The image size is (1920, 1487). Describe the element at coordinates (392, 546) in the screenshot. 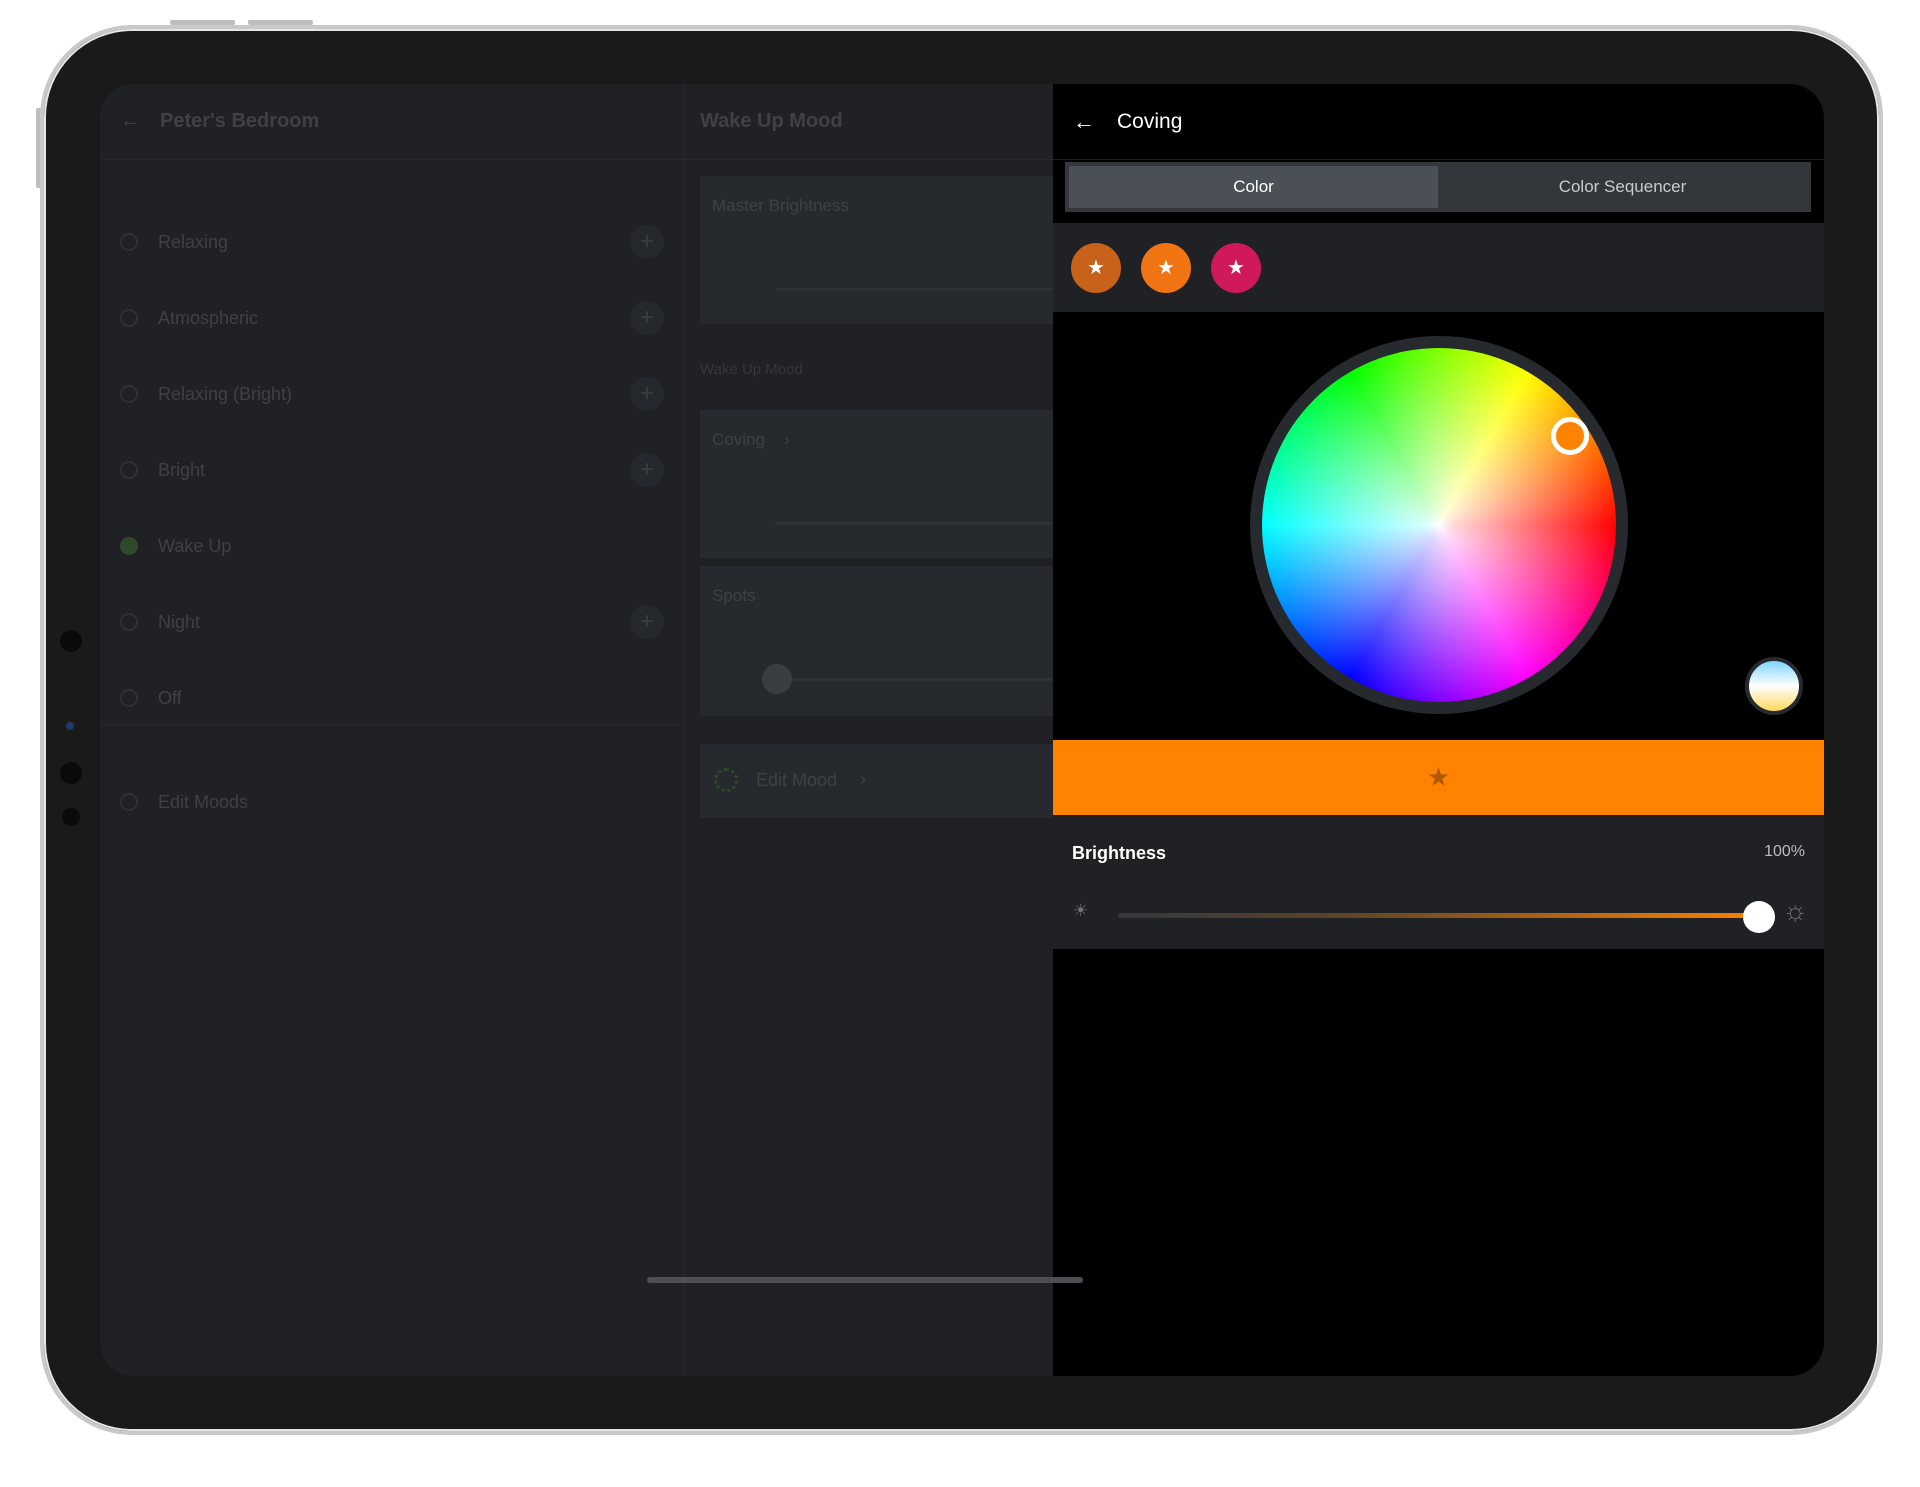

I see `mood-item-wake-up: Wake Up` at that location.